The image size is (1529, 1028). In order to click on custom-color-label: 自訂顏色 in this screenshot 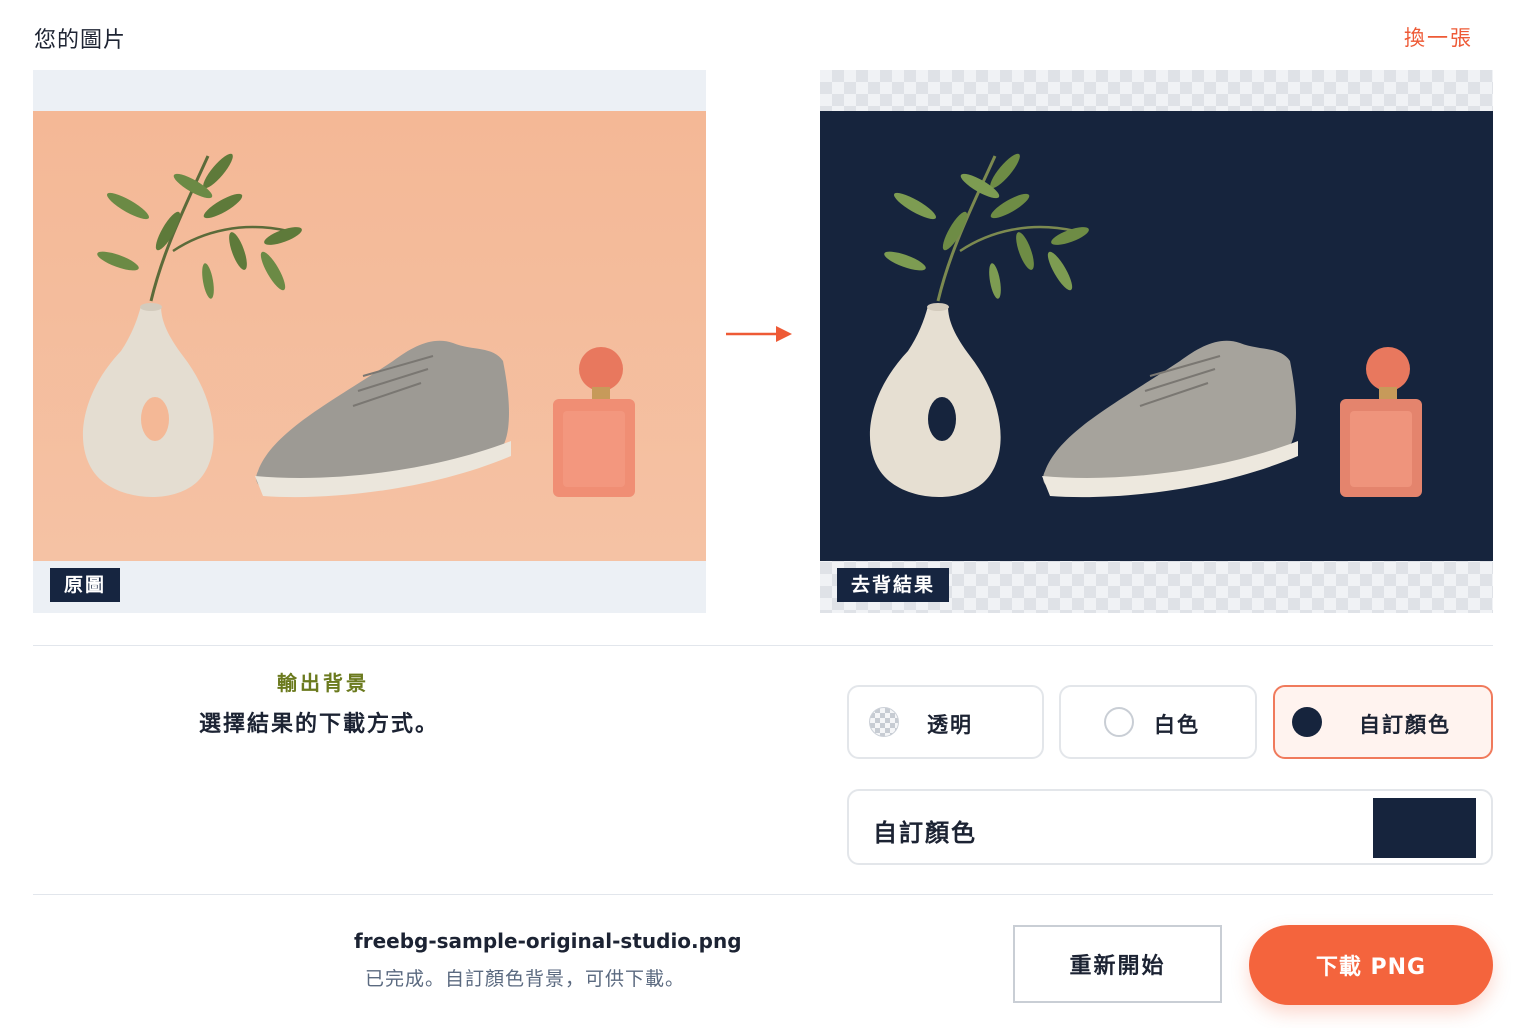, I will do `click(925, 833)`.